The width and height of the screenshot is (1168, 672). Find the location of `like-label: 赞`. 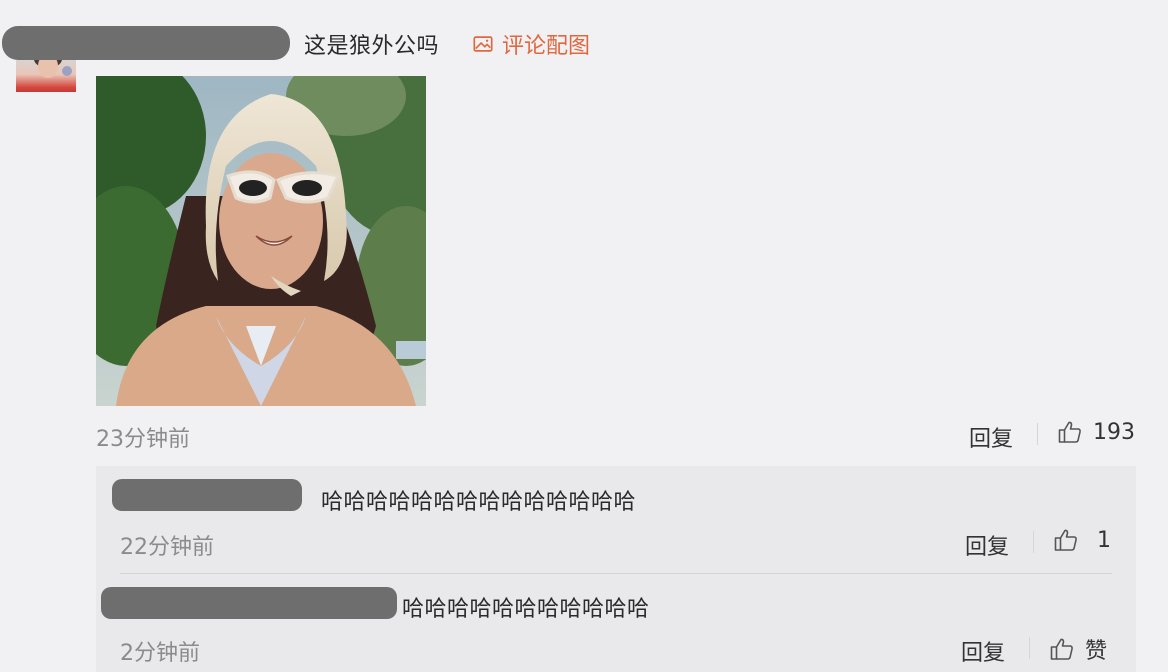

like-label: 赞 is located at coordinates (1096, 651).